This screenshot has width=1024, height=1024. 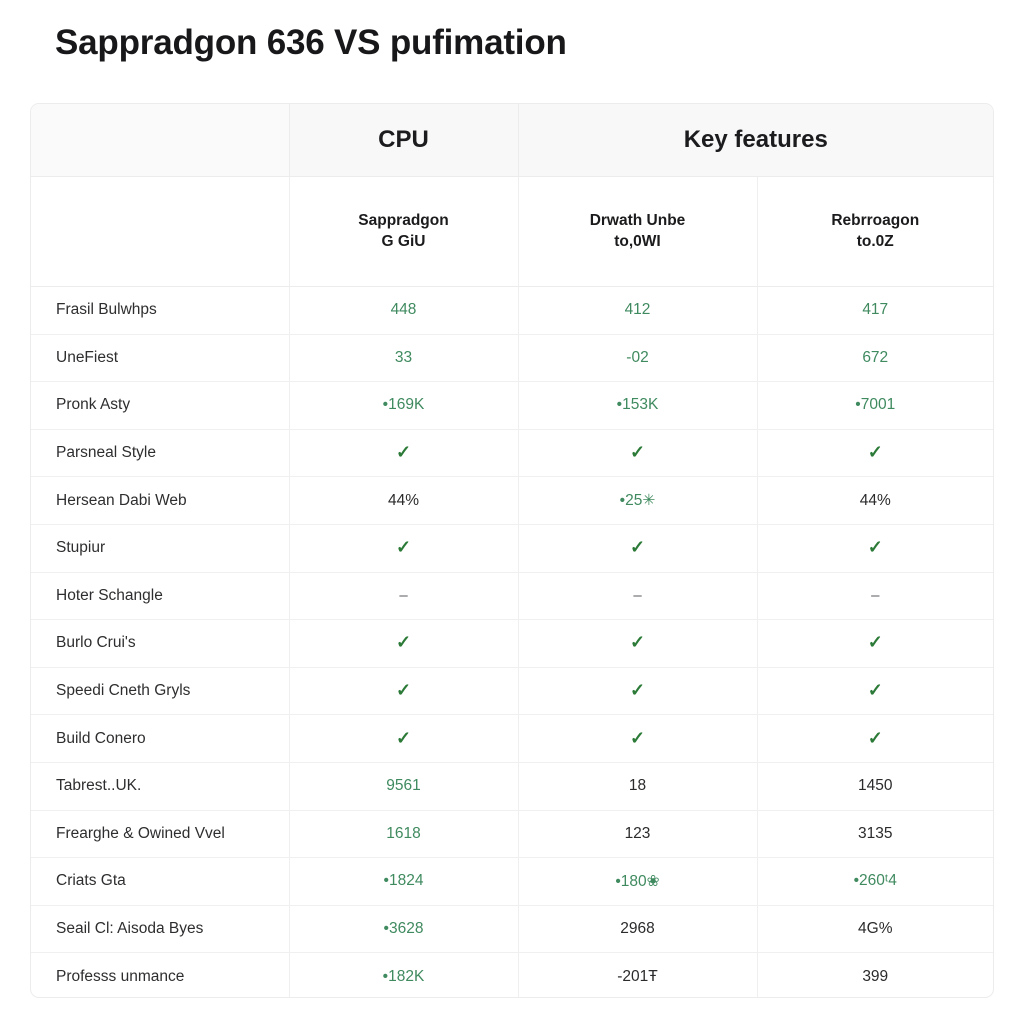 I want to click on row-label: UneFiest, so click(x=160, y=358).